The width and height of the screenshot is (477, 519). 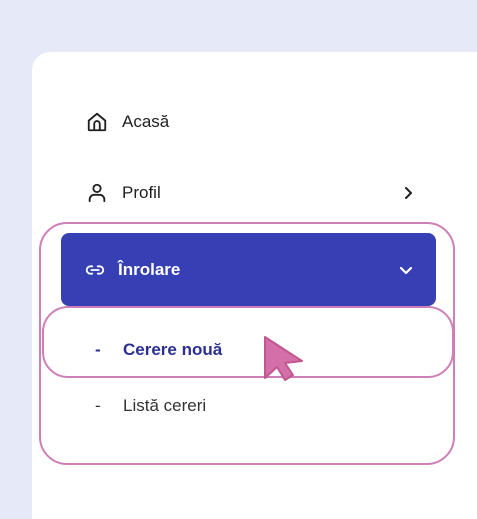 I want to click on sidebar-item-enrollment: Înrolare, so click(x=248, y=269).